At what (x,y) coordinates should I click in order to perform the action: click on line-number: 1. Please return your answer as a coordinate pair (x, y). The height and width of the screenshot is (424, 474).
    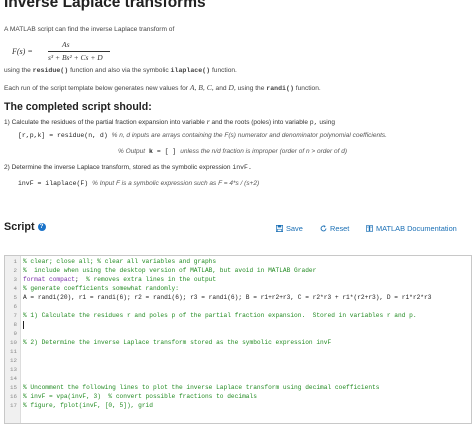
    Looking at the image, I should click on (15, 261).